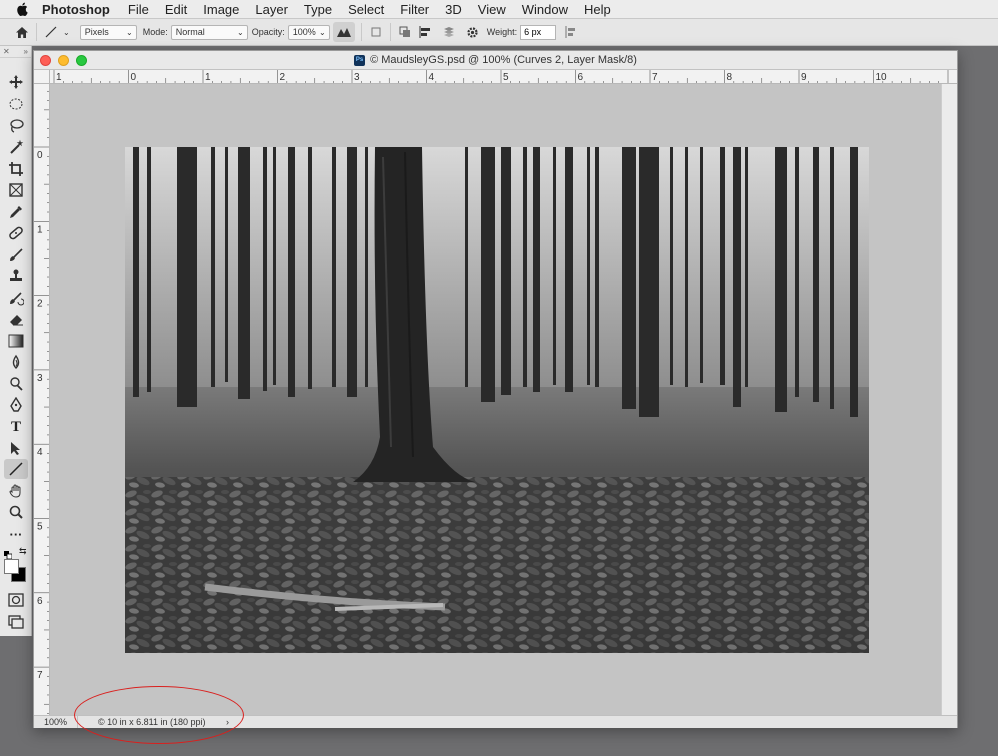 The height and width of the screenshot is (756, 998). What do you see at coordinates (108, 32) in the screenshot?
I see `units-select: Pixels ⌄` at bounding box center [108, 32].